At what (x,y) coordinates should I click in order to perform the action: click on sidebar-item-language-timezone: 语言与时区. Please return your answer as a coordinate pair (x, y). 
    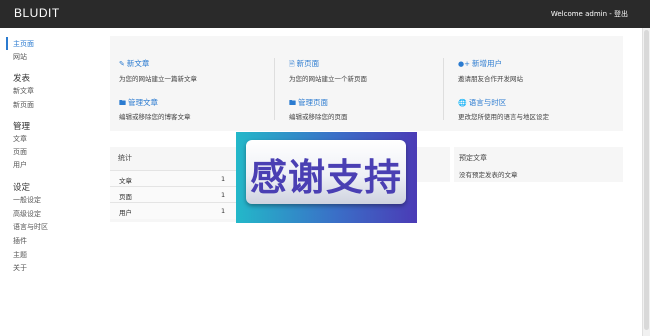
    Looking at the image, I should click on (30, 227).